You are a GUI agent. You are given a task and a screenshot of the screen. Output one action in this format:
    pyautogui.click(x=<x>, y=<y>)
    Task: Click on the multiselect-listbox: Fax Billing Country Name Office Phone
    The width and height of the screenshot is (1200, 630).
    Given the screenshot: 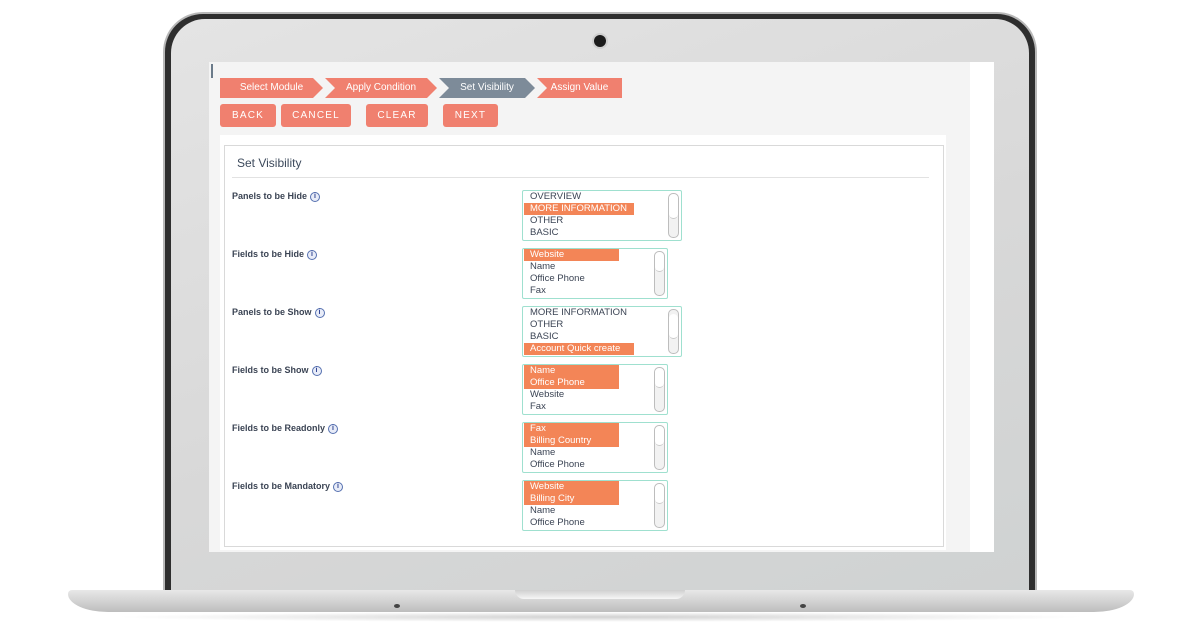 What is the action you would take?
    pyautogui.click(x=595, y=447)
    